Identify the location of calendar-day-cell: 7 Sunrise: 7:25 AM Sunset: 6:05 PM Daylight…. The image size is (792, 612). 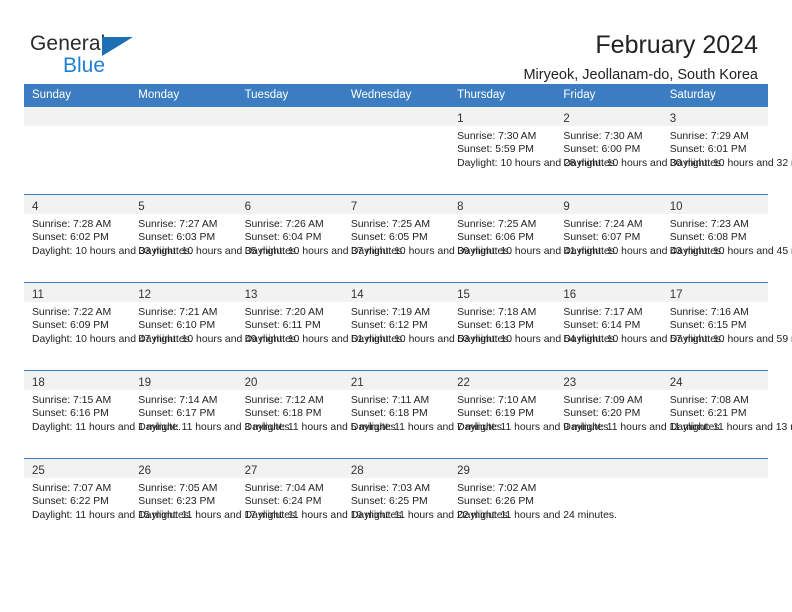
(427, 238).